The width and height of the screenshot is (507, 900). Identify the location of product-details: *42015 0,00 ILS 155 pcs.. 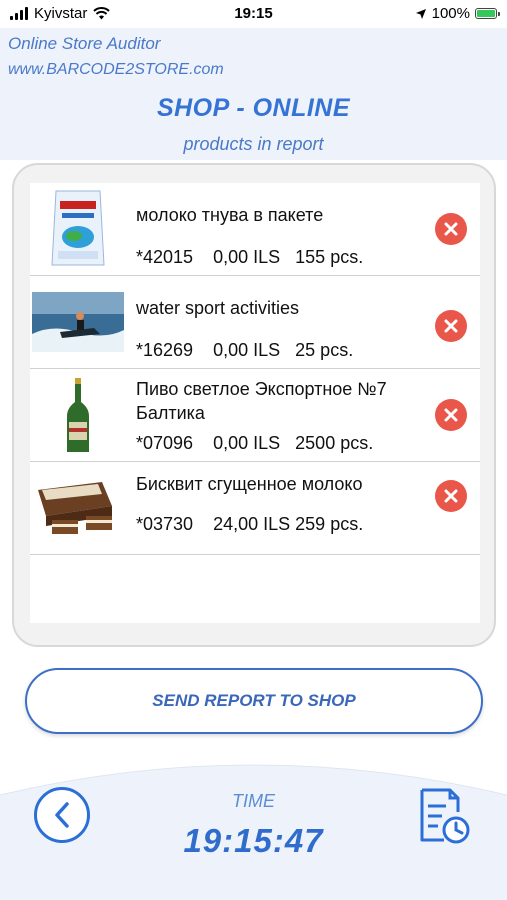
(249, 257).